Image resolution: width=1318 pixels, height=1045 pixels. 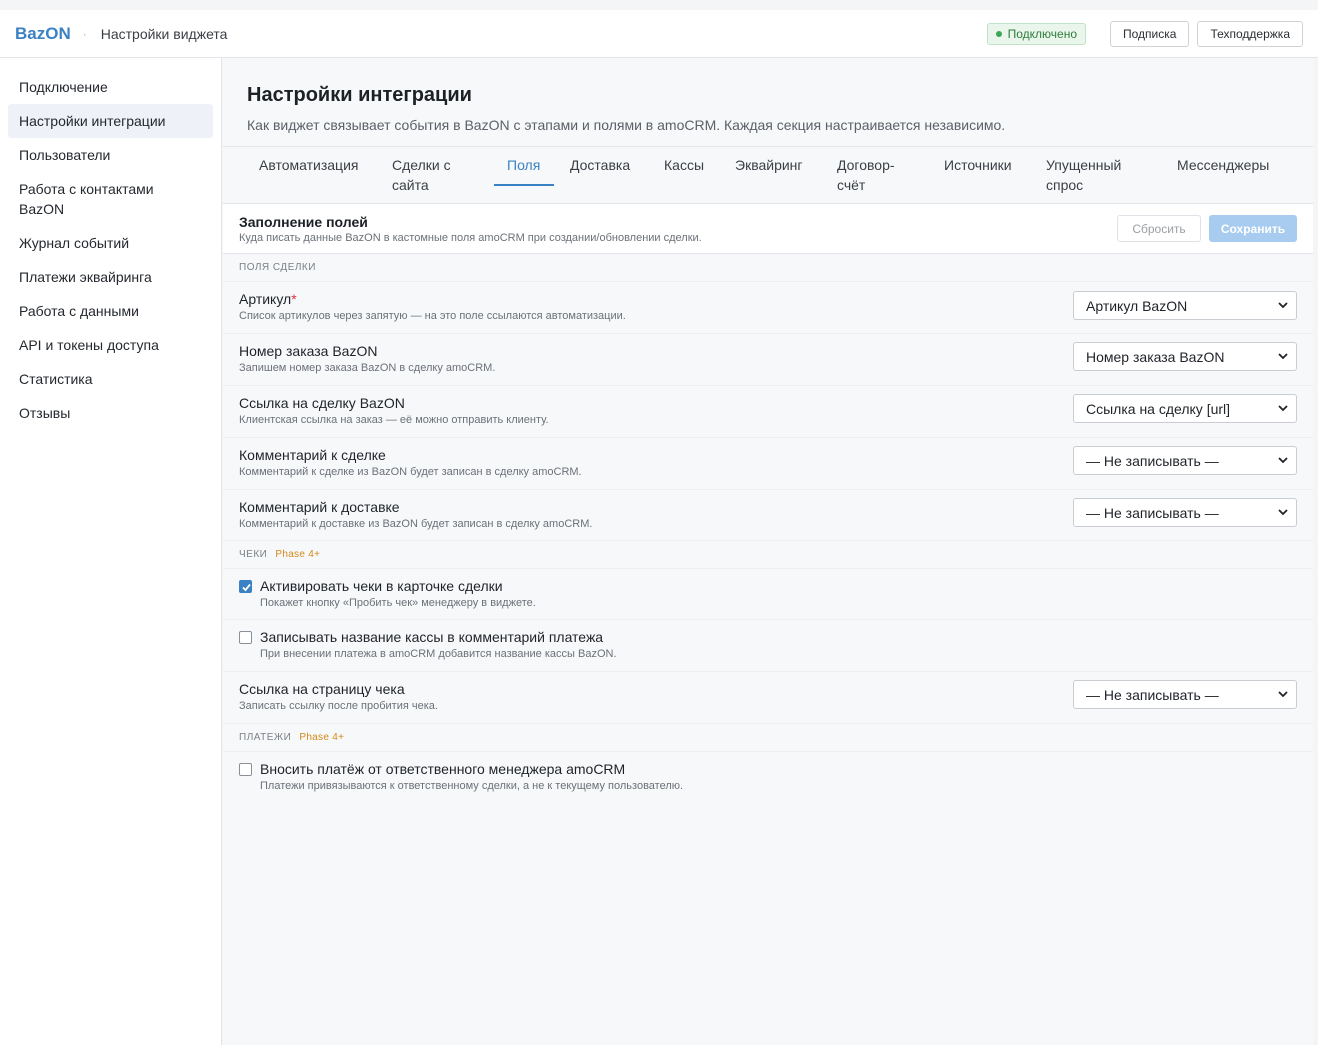 What do you see at coordinates (110, 345) in the screenshot?
I see `sidebar-item-api-tokens: API и токены доступа` at bounding box center [110, 345].